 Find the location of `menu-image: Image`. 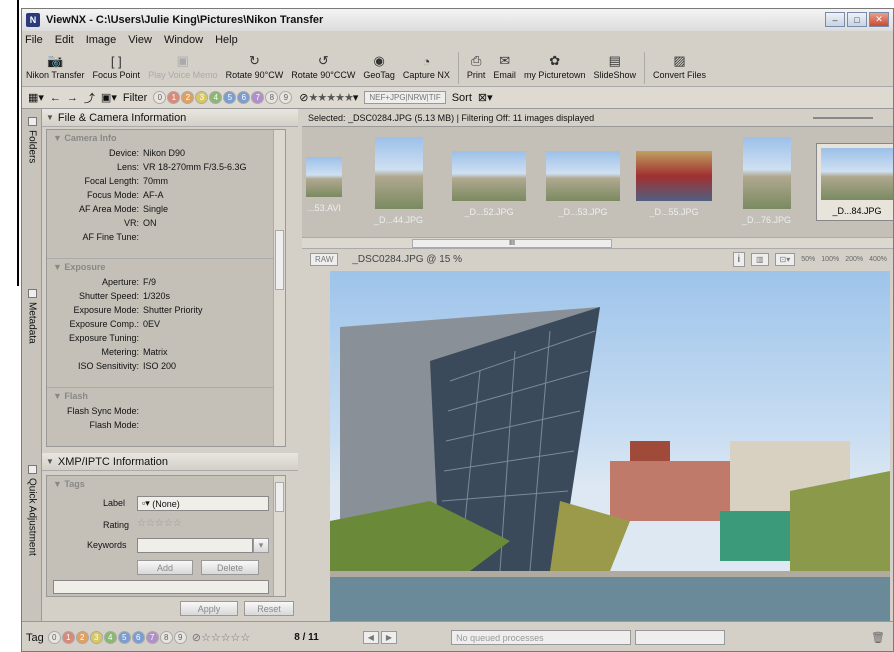

menu-image: Image is located at coordinates (101, 40).